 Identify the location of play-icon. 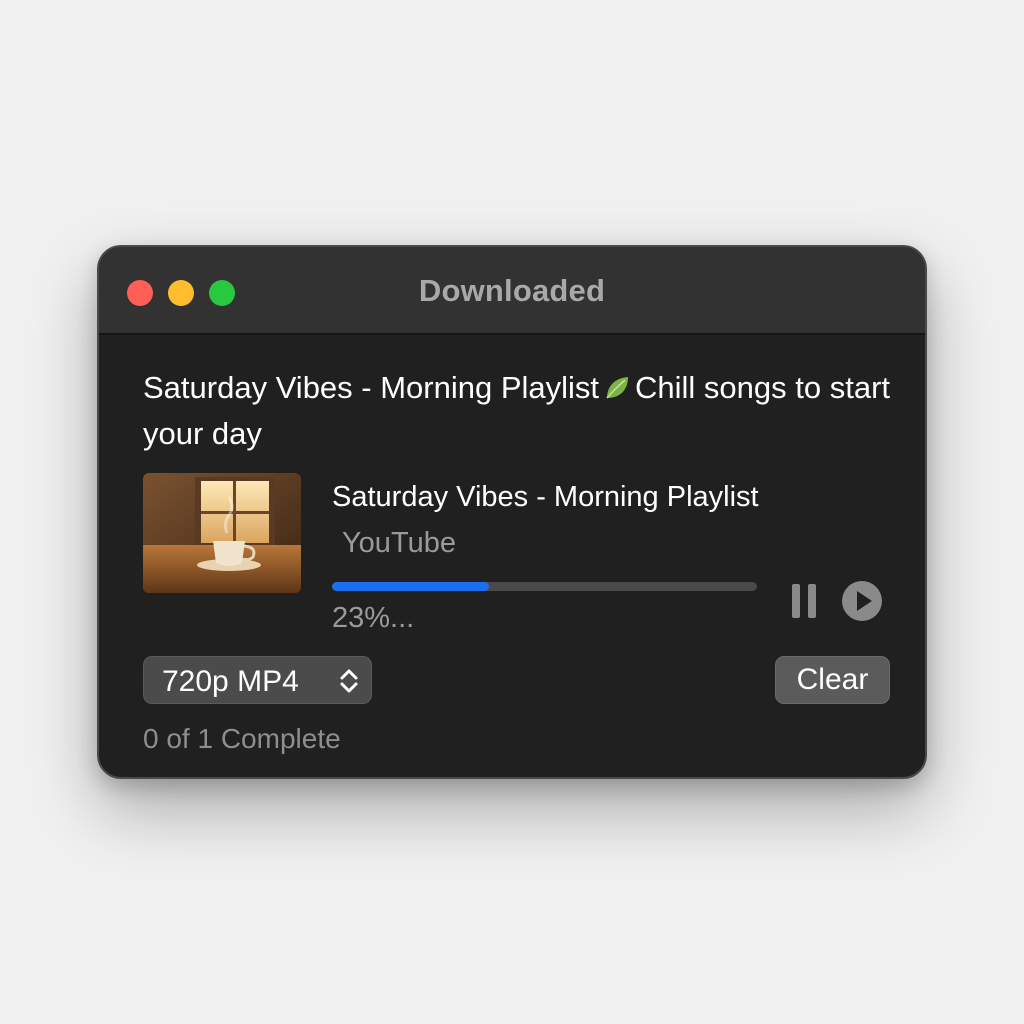
(862, 601).